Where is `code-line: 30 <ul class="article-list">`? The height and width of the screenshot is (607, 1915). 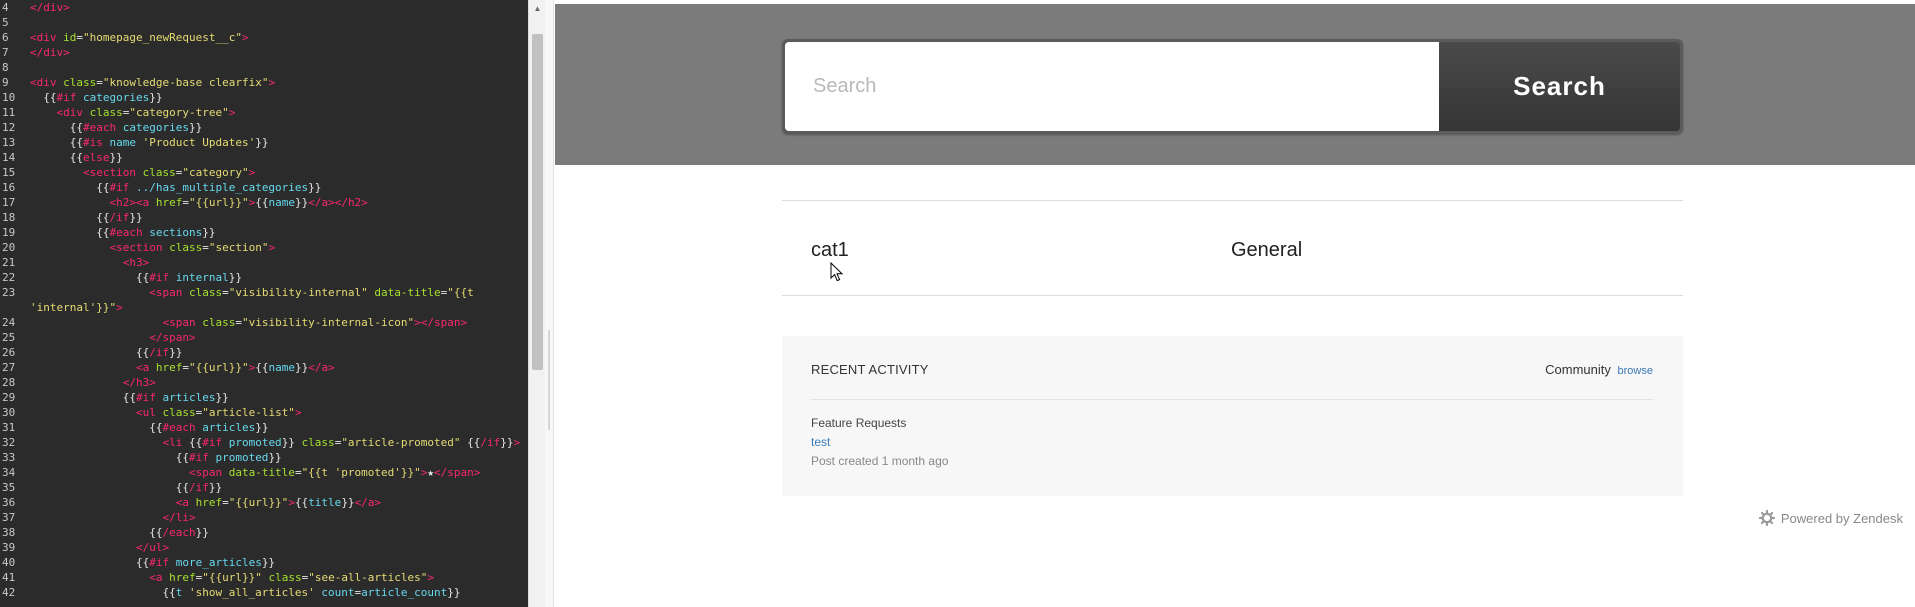
code-line: 30 <ul class="article-list"> is located at coordinates (264, 412).